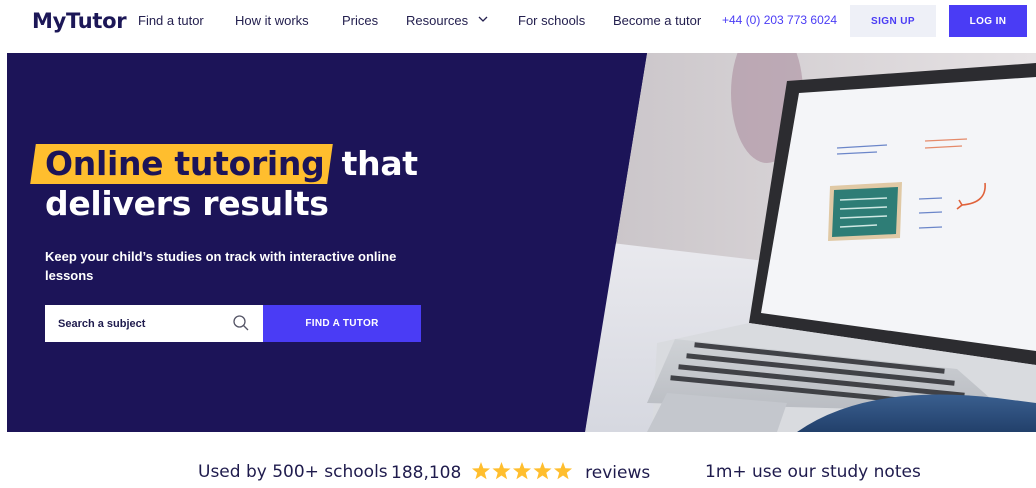  Describe the element at coordinates (551, 20) in the screenshot. I see `nav-for-schools: For schools` at that location.